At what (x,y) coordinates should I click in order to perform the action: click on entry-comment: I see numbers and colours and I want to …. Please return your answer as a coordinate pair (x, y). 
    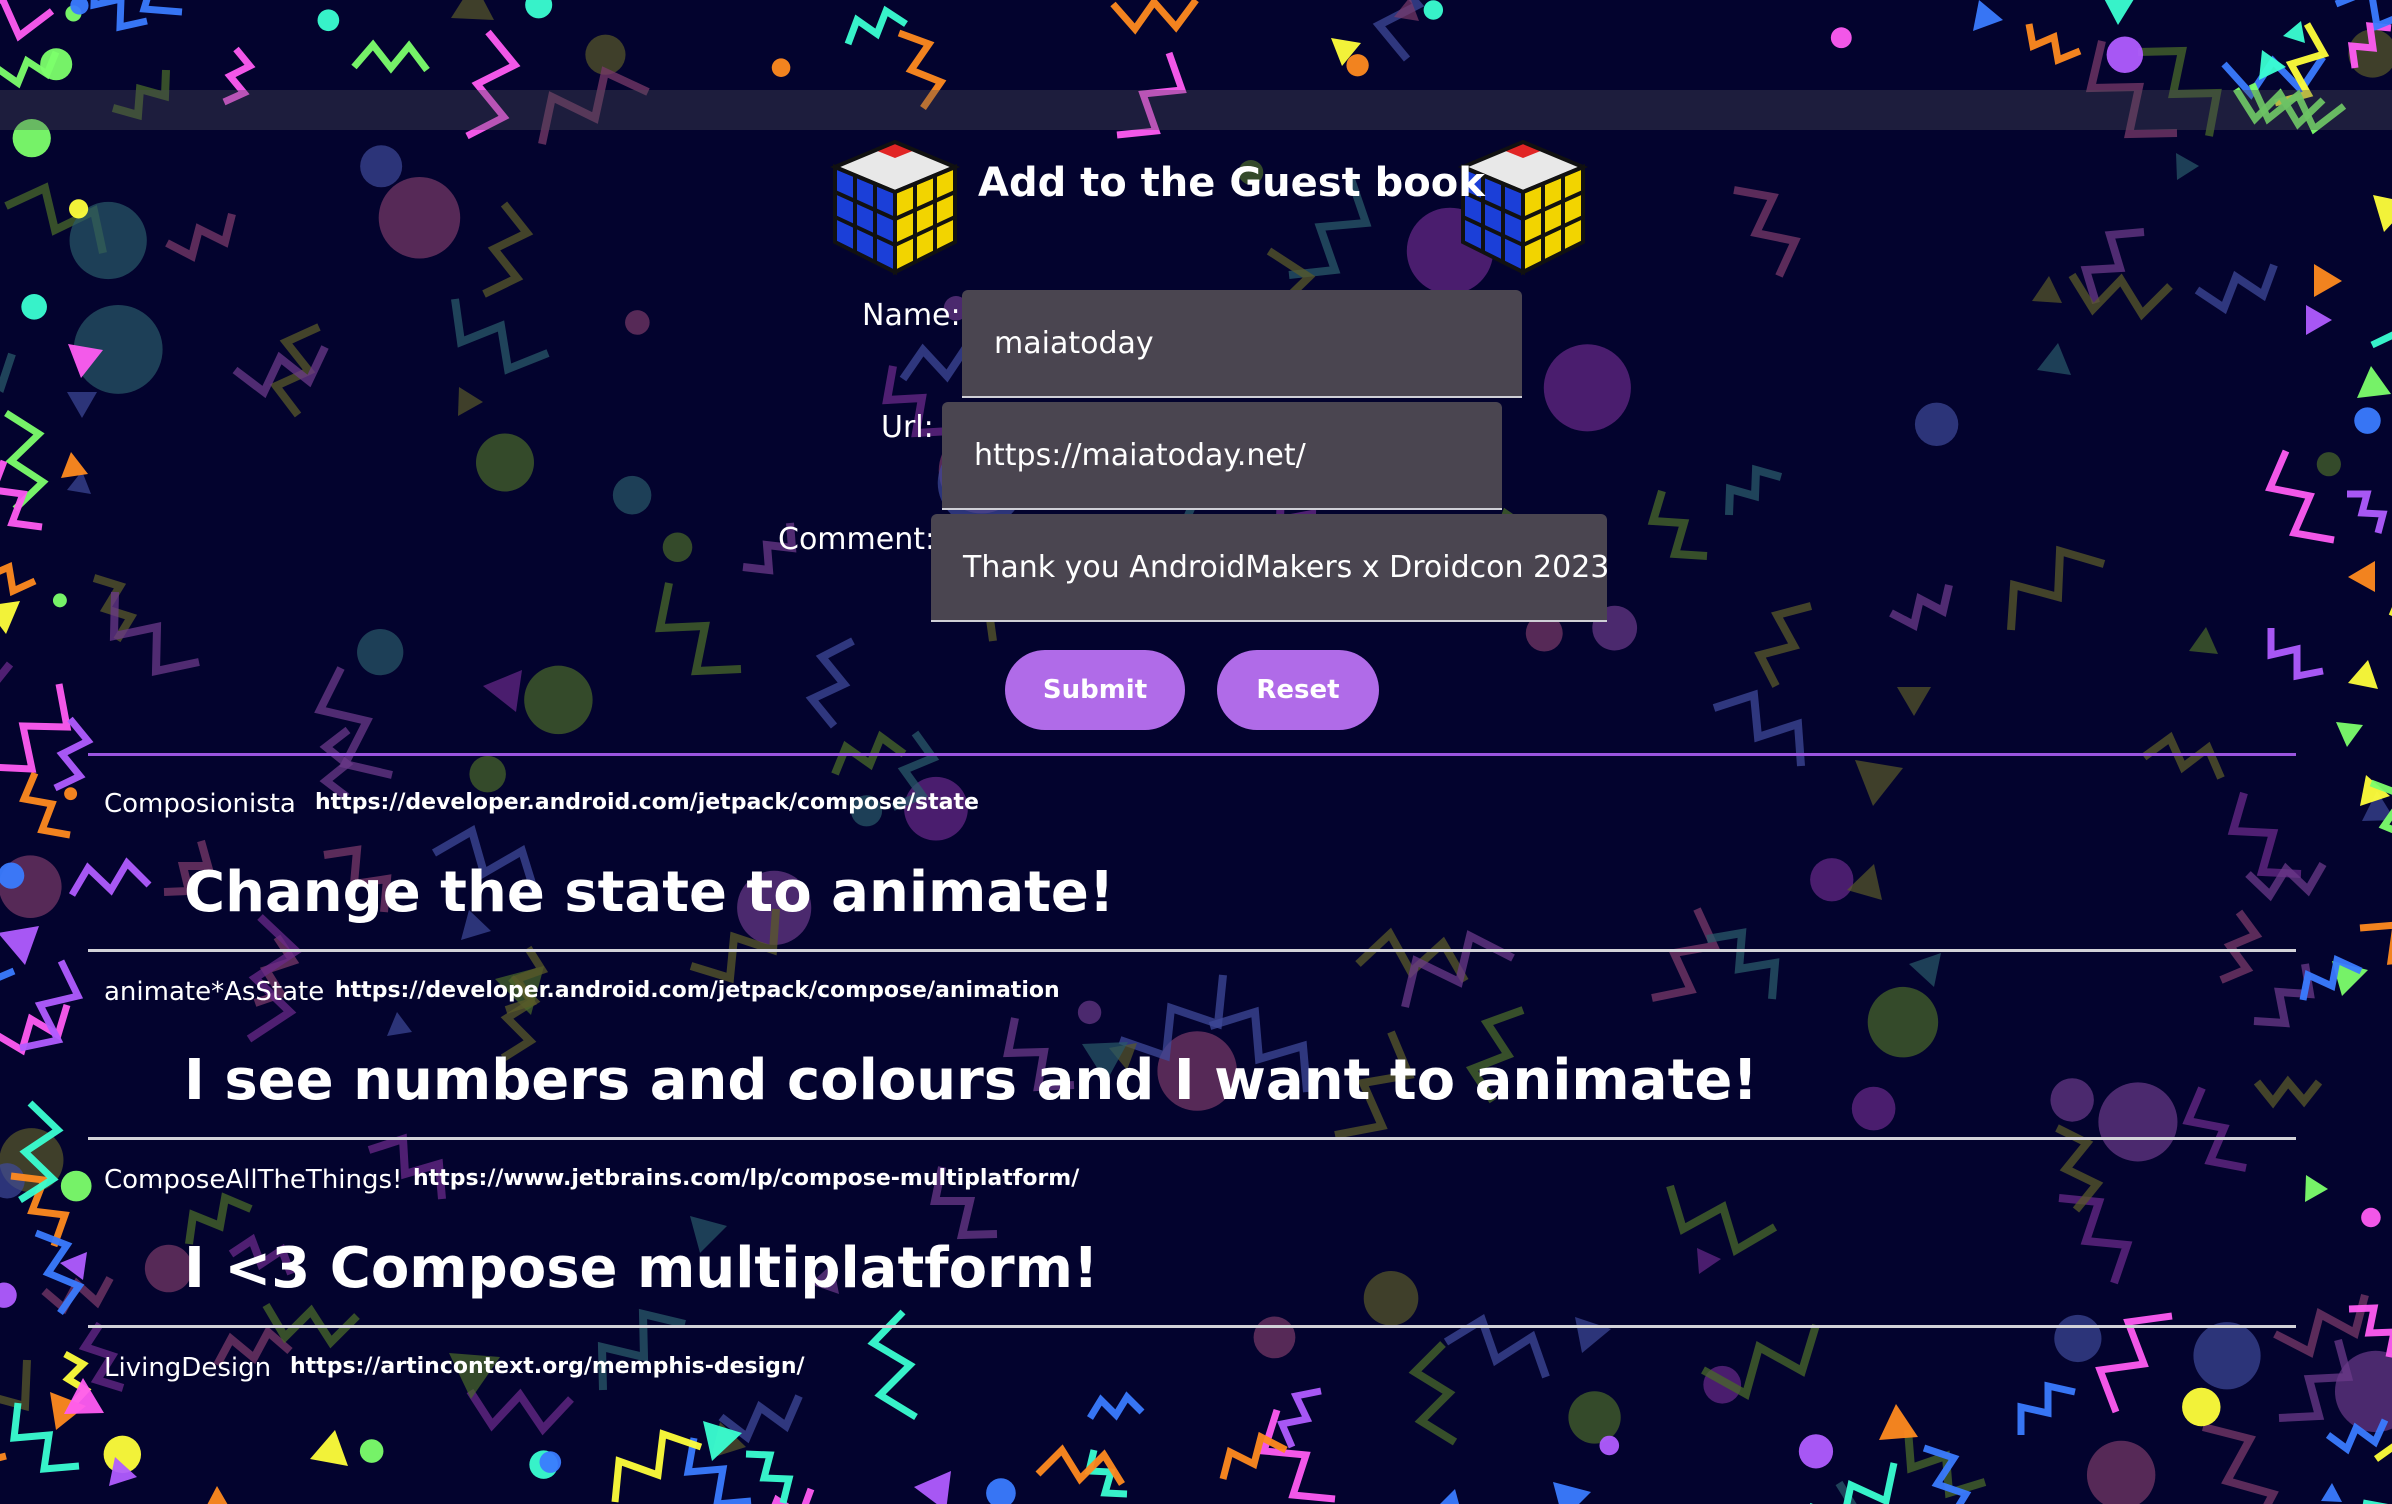
    Looking at the image, I should click on (971, 1080).